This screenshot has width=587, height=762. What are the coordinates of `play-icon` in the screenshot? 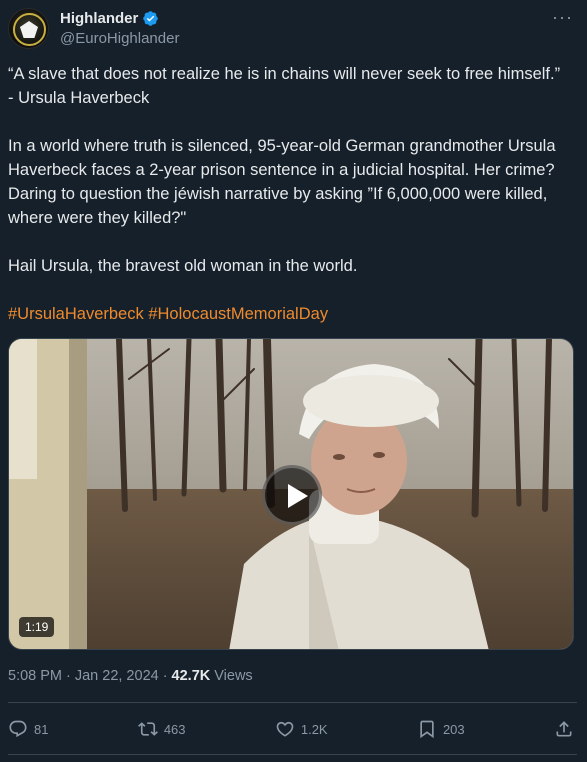 It's located at (298, 496).